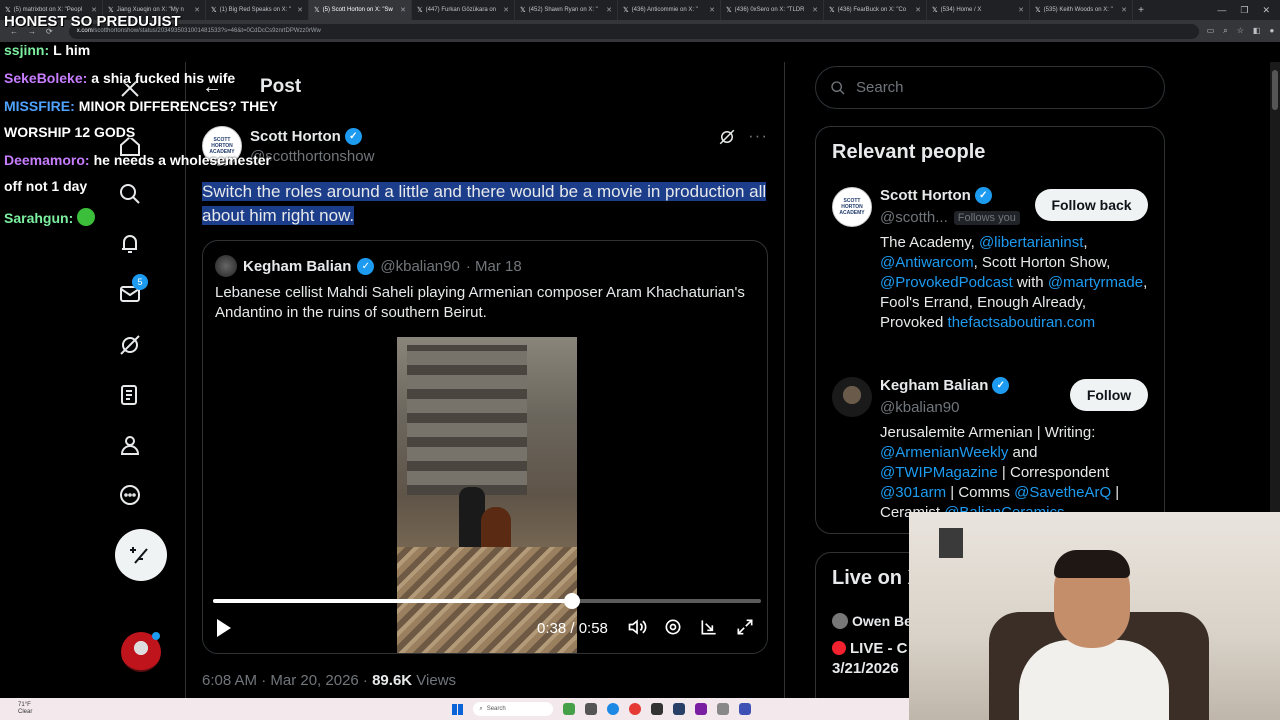 Image resolution: width=1280 pixels, height=720 pixels. I want to click on fullscreen-icon, so click(745, 627).